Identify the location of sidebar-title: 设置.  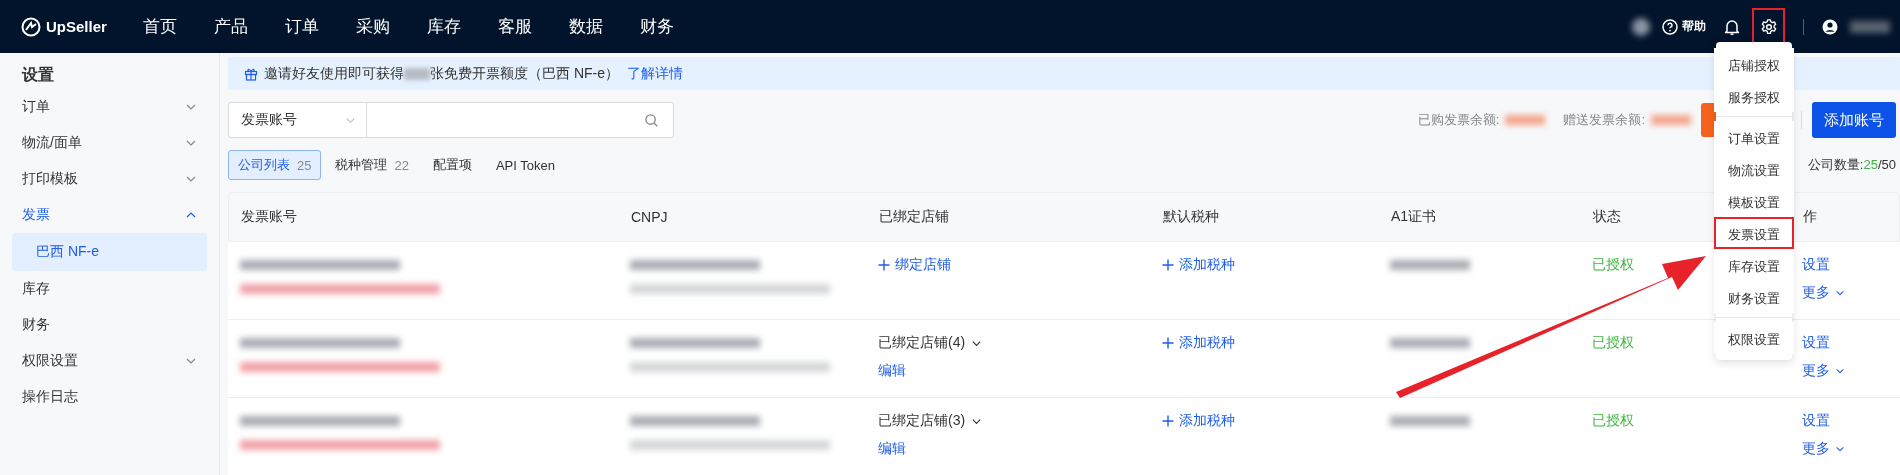
(37, 75).